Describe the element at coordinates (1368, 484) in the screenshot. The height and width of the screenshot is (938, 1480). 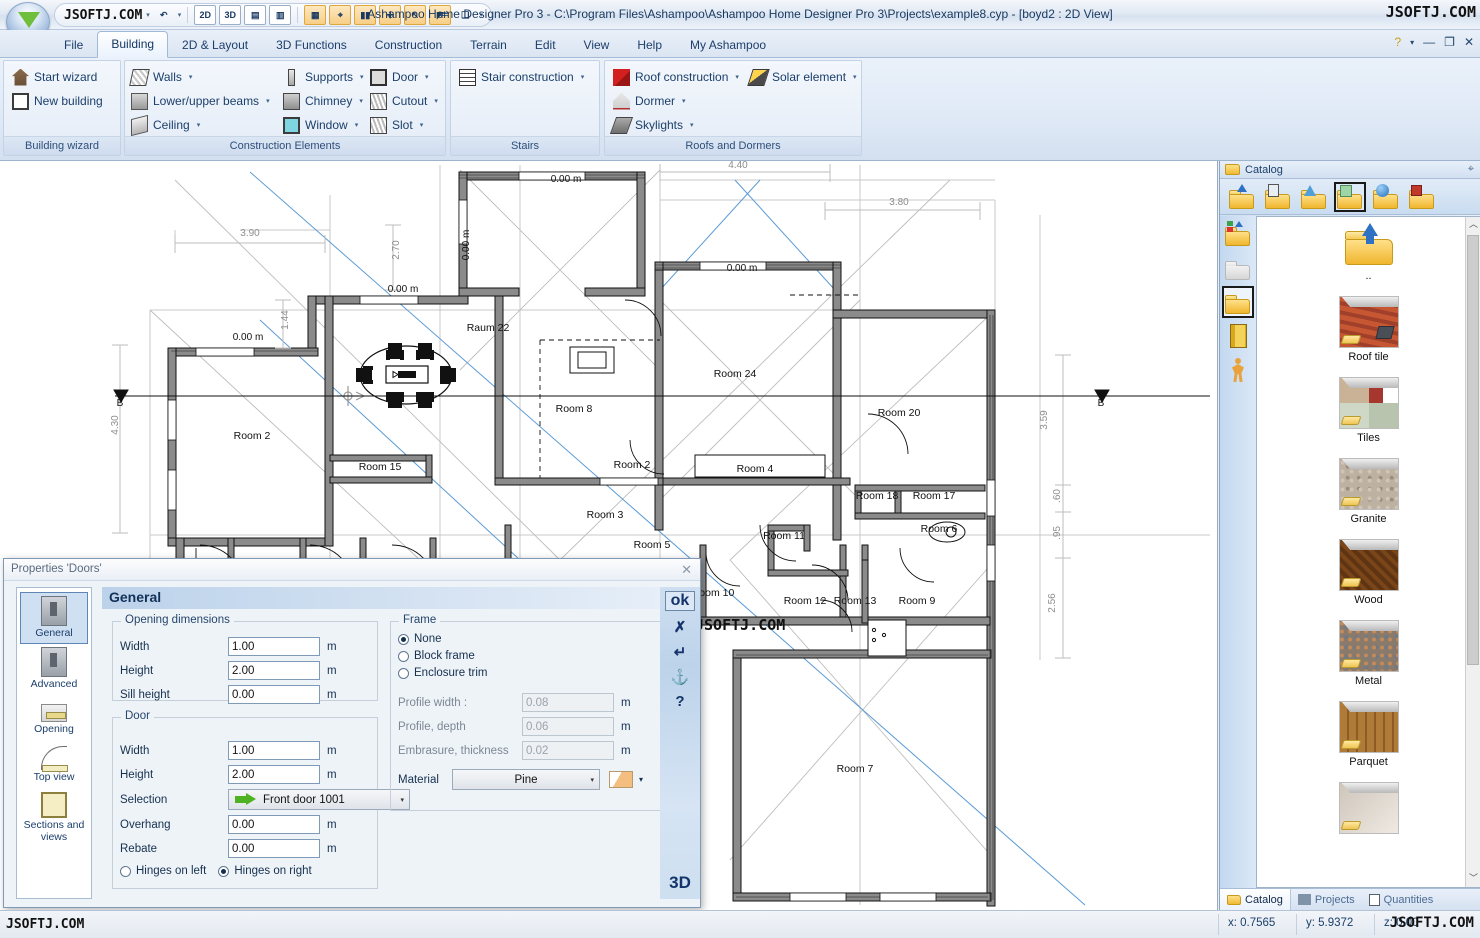
I see `catalog-item-granite: Granite` at that location.